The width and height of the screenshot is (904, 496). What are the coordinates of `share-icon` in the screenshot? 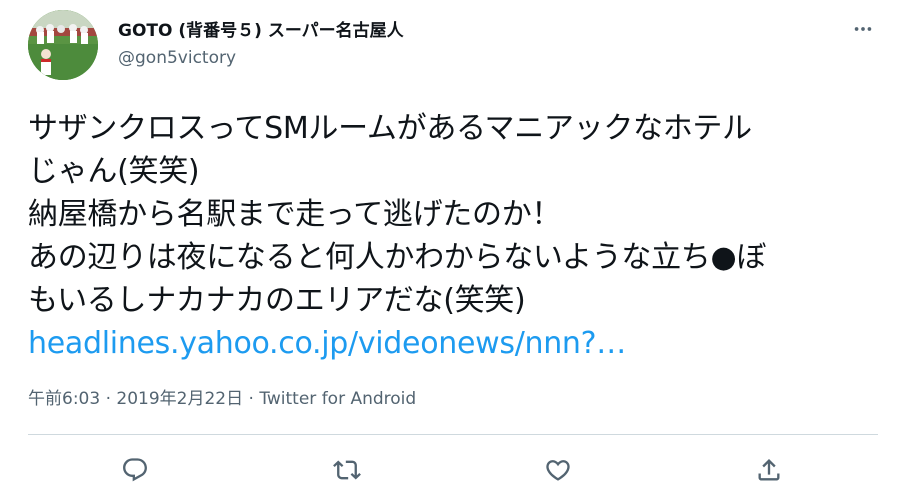 It's located at (769, 470).